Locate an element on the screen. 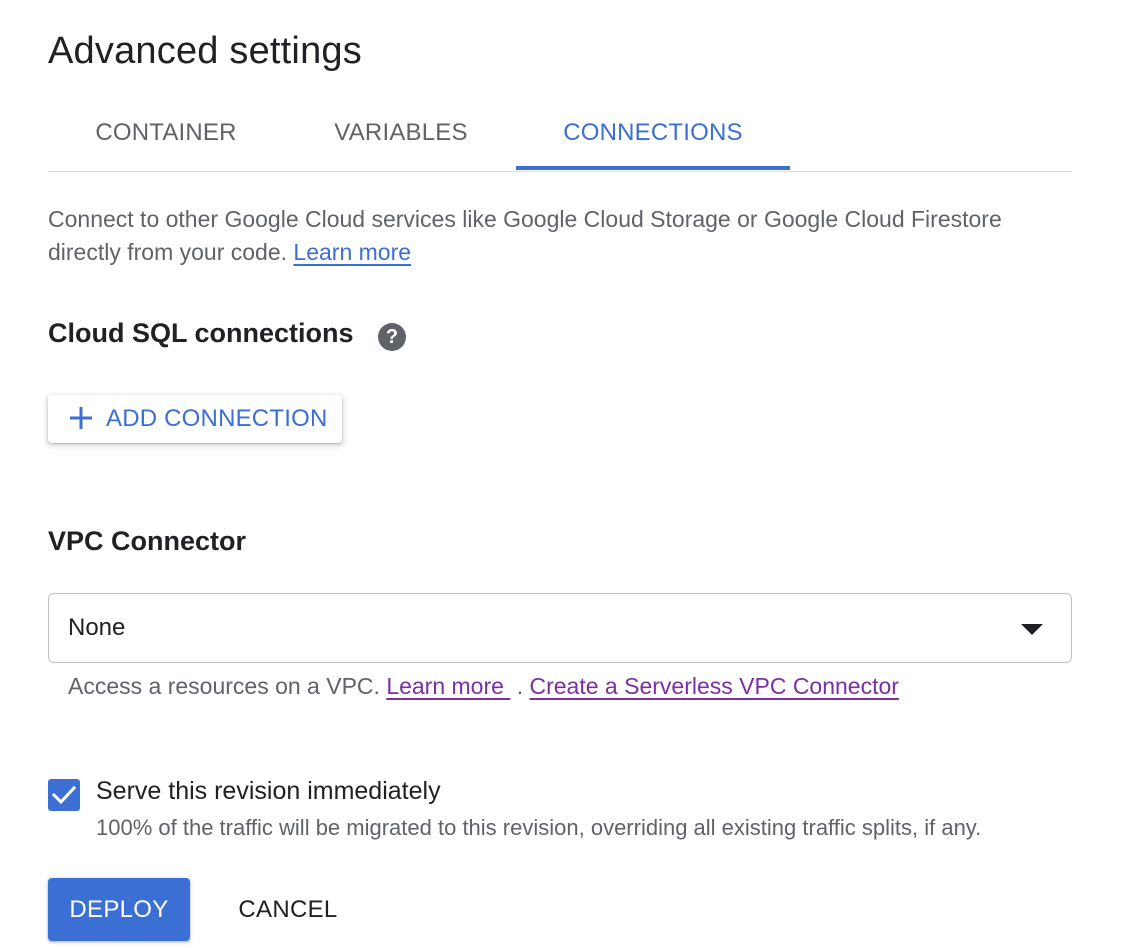 Image resolution: width=1142 pixels, height=948 pixels. serve-immediately-label: Serve this revision immediately is located at coordinates (268, 791).